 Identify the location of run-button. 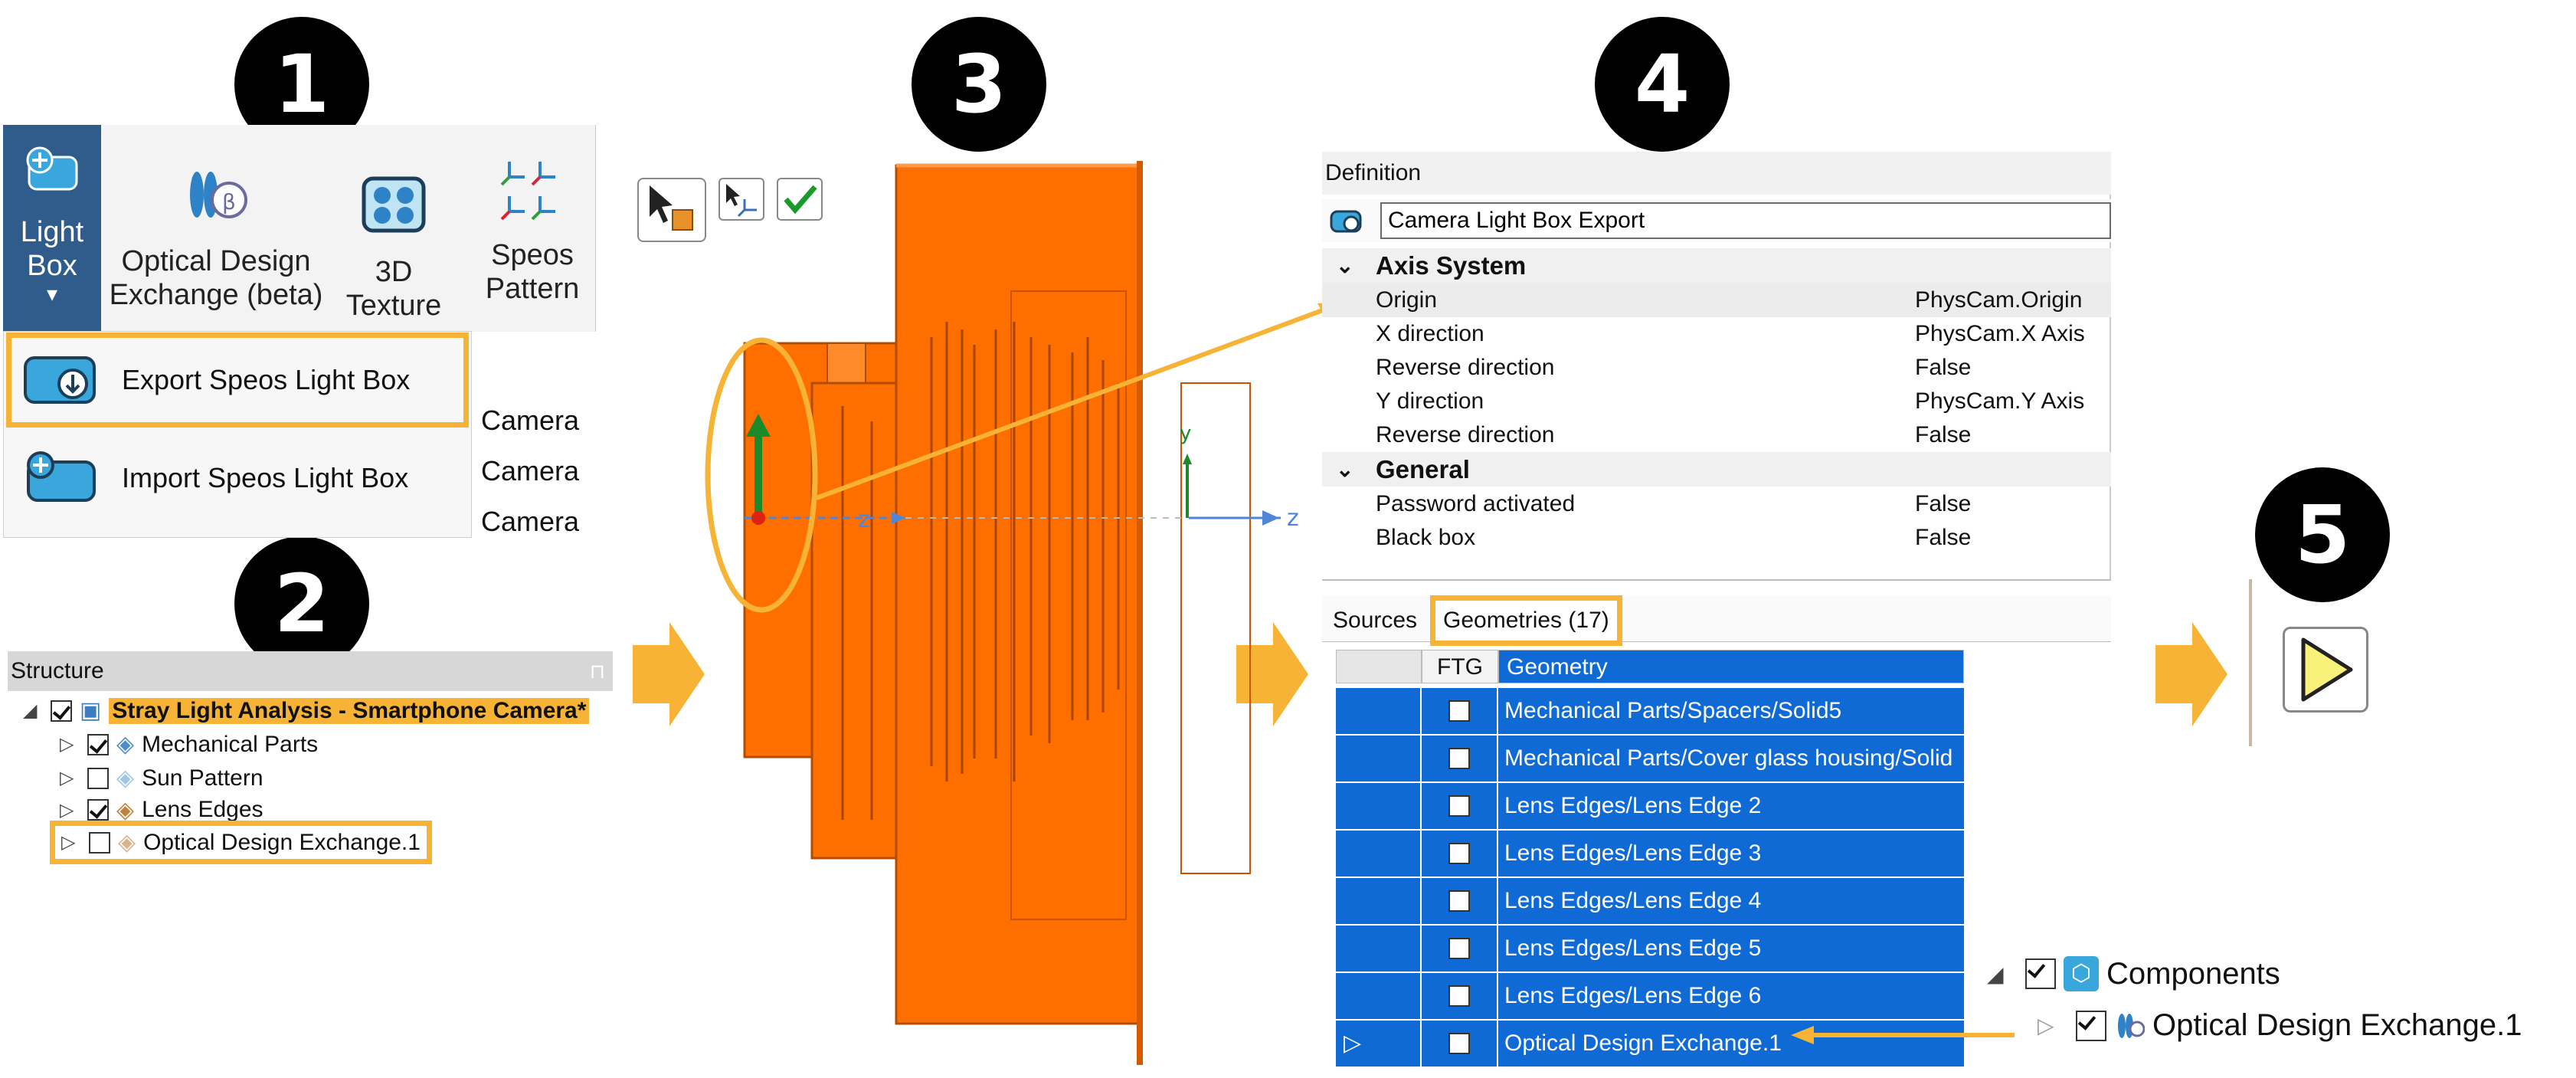
(2325, 670).